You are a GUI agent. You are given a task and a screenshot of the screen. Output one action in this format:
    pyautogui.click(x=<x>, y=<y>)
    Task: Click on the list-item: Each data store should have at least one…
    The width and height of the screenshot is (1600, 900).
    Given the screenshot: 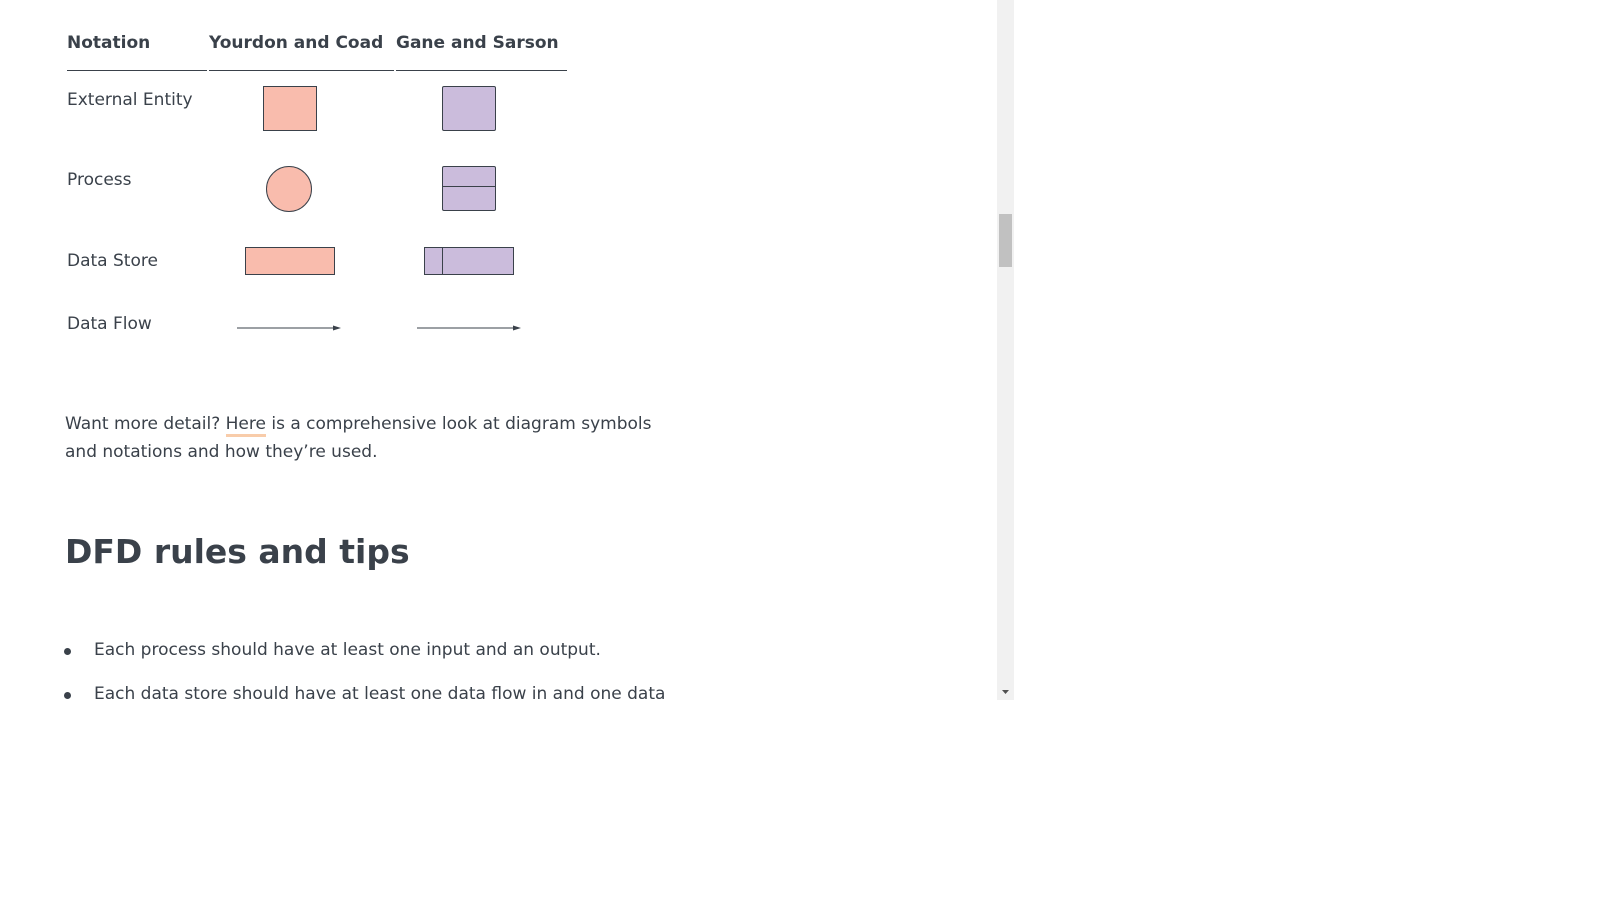 What is the action you would take?
    pyautogui.click(x=382, y=690)
    